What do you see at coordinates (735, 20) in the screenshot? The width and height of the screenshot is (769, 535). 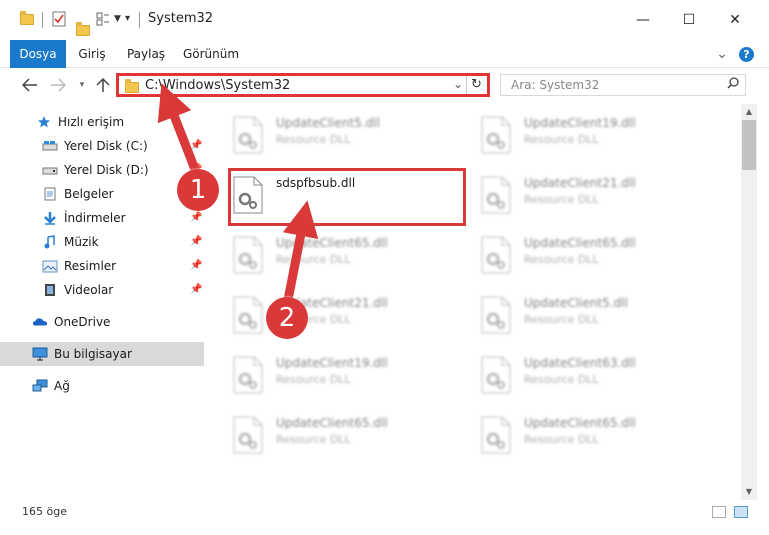 I see `close-button: ✕` at bounding box center [735, 20].